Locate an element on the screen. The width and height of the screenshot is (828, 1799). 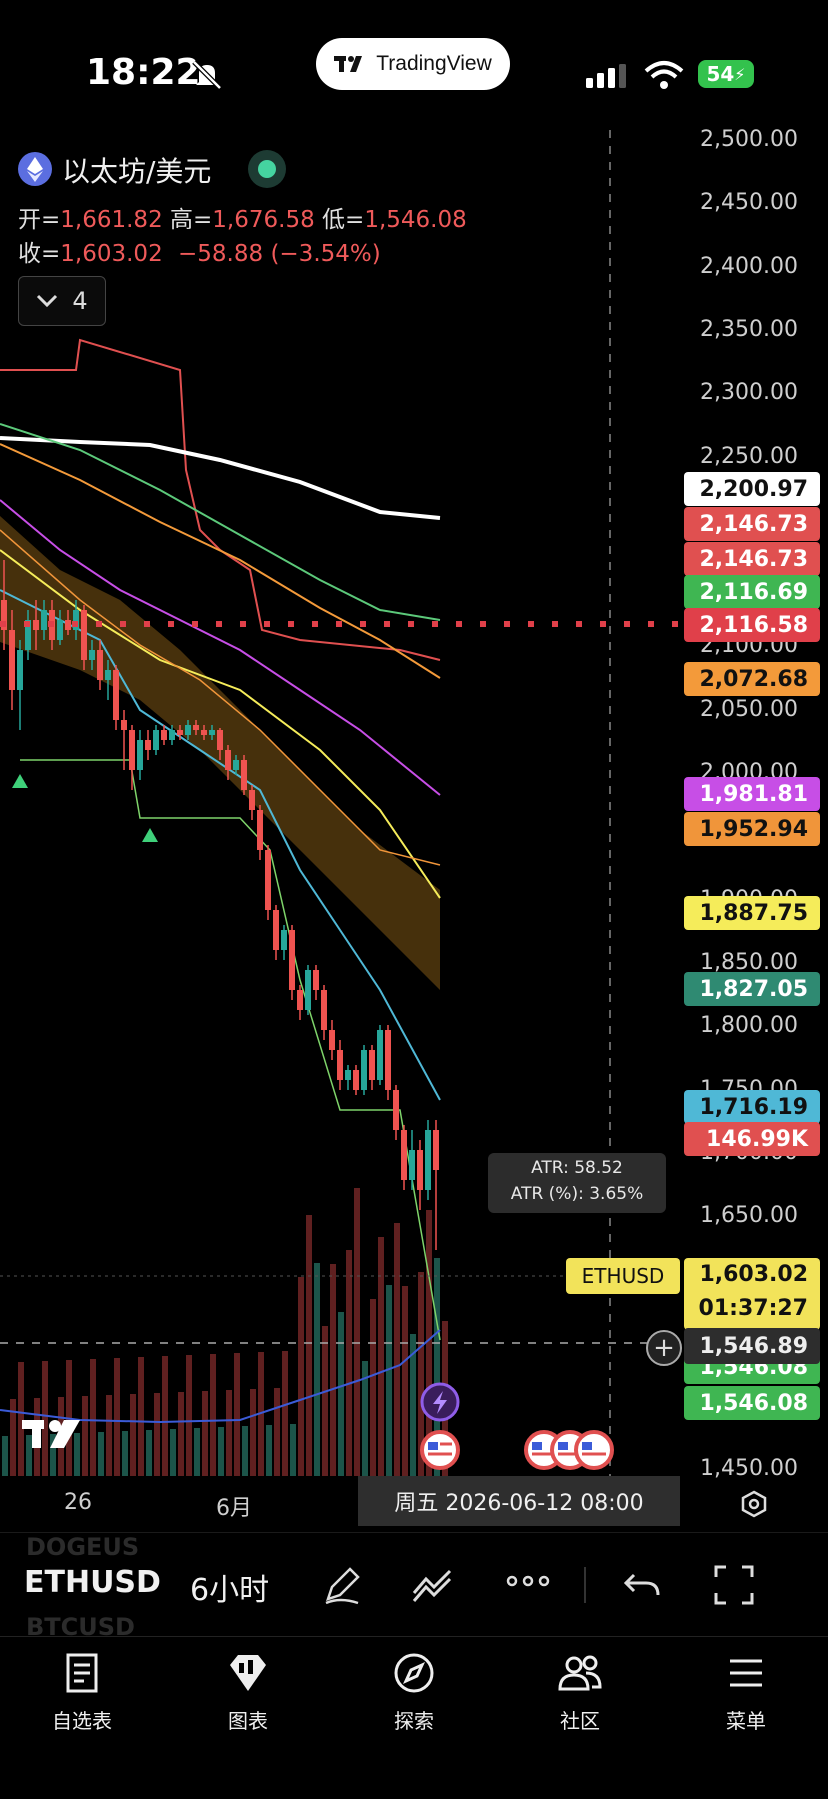
price-tag: 1,546.08 is located at coordinates (752, 1403).